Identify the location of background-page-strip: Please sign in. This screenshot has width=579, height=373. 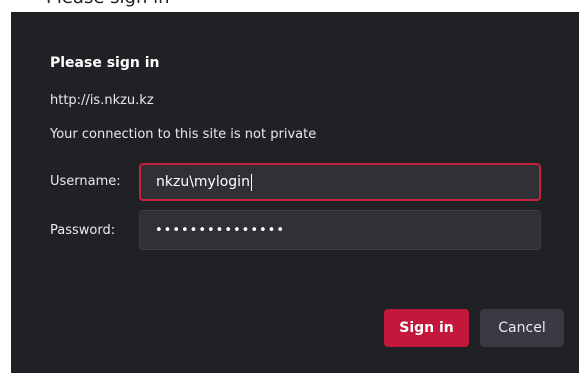
(289, 6).